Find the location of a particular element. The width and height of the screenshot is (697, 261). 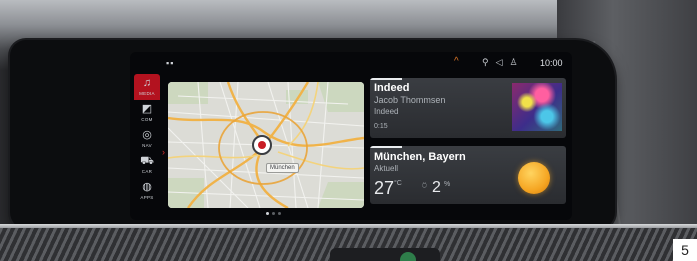

notification-icon: ^ is located at coordinates (456, 61).